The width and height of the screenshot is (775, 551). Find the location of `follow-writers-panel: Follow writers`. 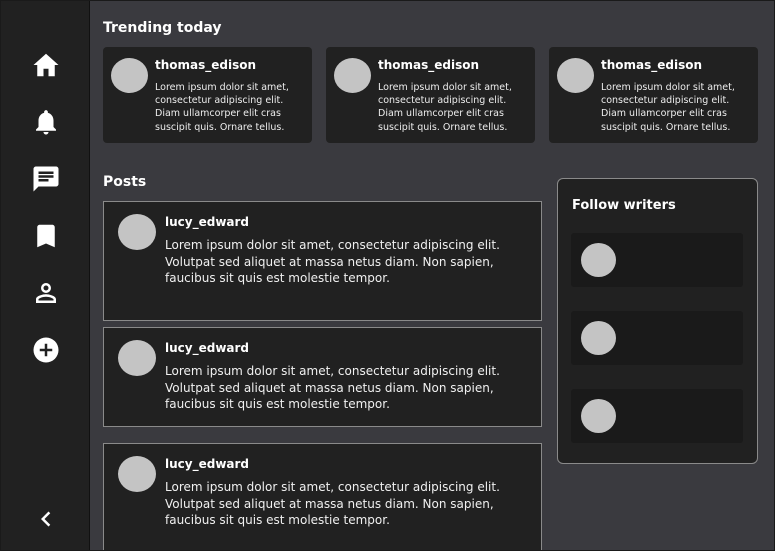

follow-writers-panel: Follow writers is located at coordinates (657, 321).